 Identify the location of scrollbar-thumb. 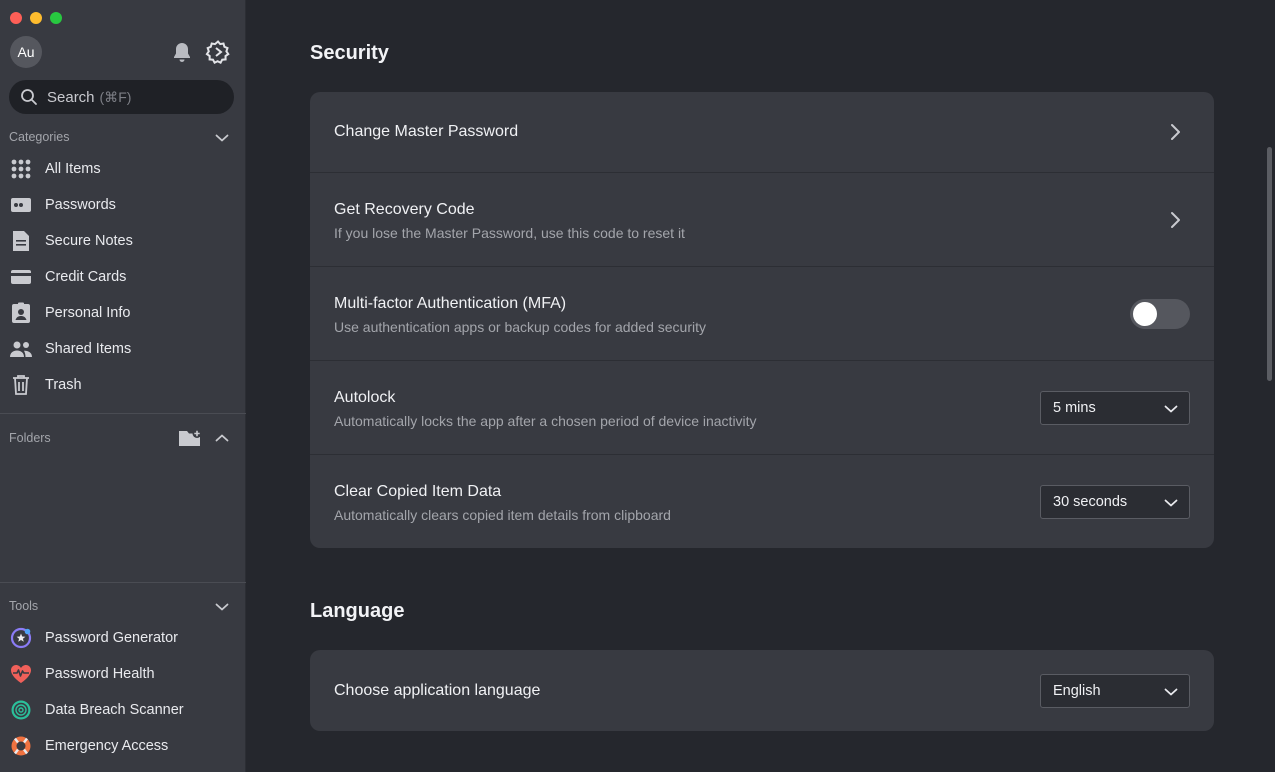
(1269, 264).